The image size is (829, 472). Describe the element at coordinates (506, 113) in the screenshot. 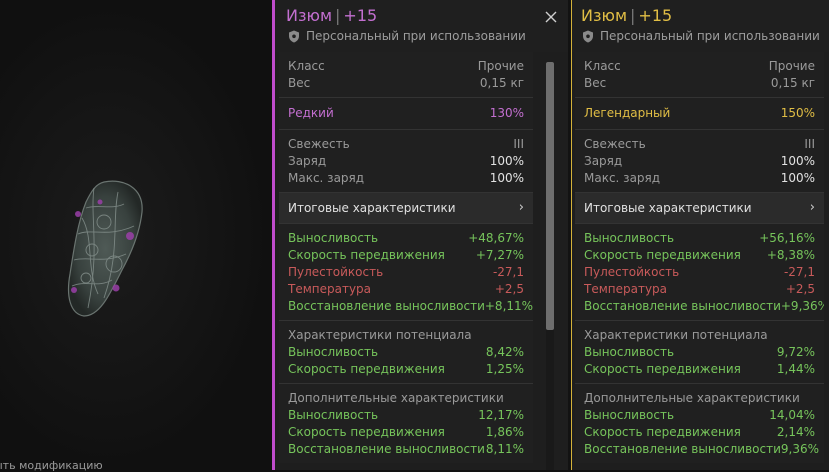

I see `rarity-value: 130%` at that location.